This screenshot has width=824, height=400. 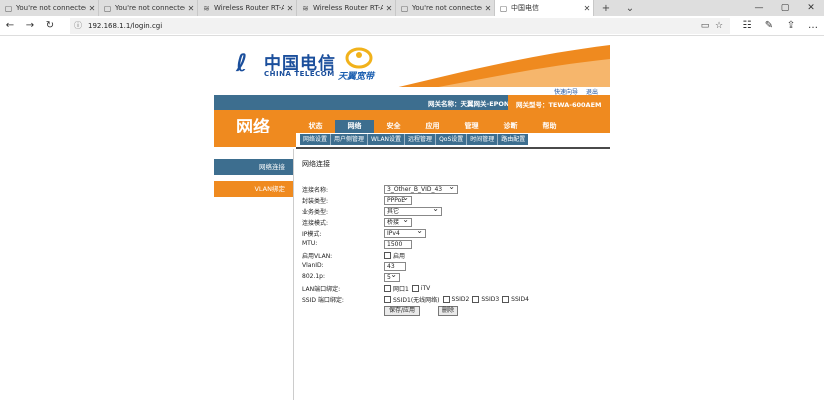 I want to click on tab-network: 网络, so click(x=354, y=126).